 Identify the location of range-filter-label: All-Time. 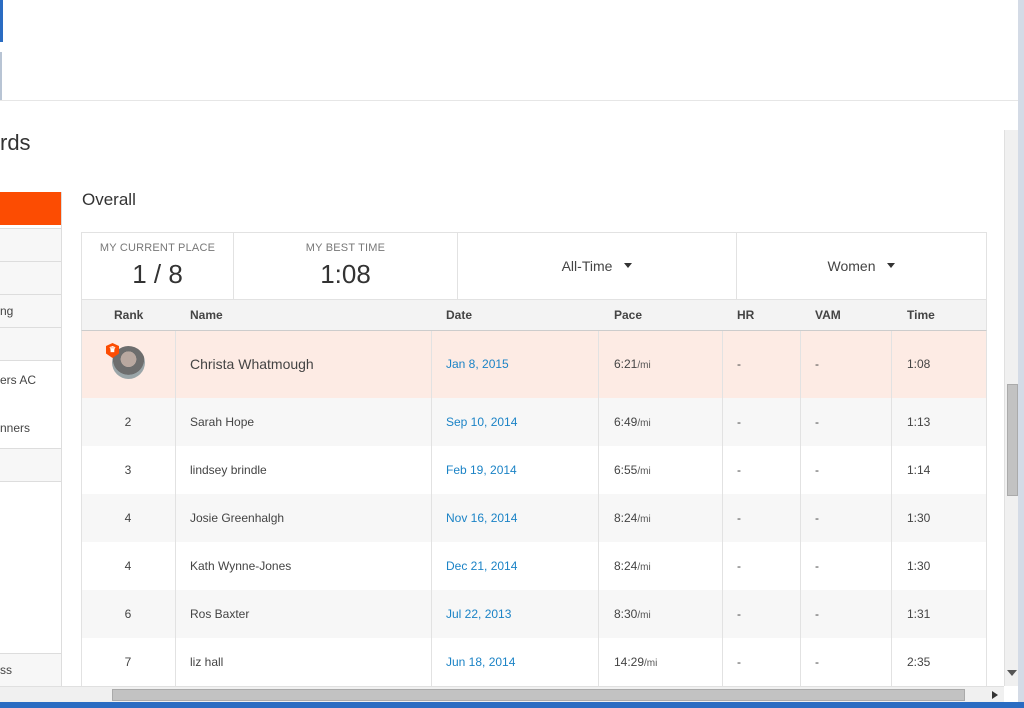
(587, 266).